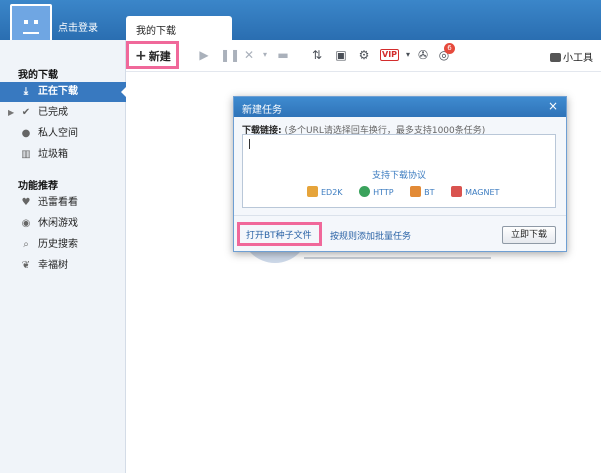 The image size is (601, 473). I want to click on sidebar-item-label: 幸福树, so click(53, 265).